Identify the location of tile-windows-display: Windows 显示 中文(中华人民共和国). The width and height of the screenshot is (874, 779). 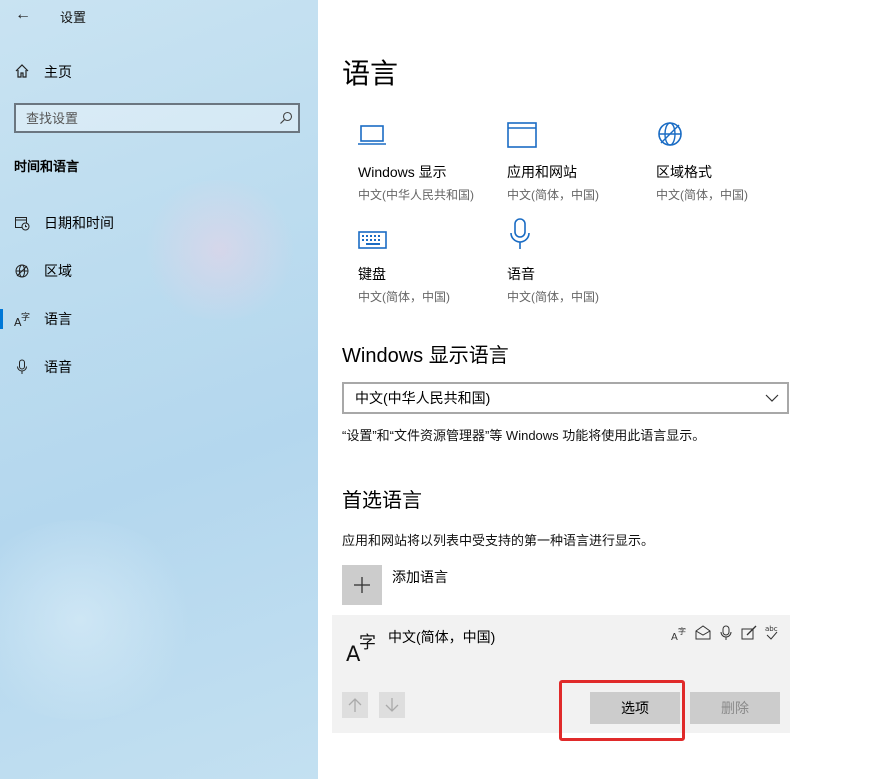
(428, 160).